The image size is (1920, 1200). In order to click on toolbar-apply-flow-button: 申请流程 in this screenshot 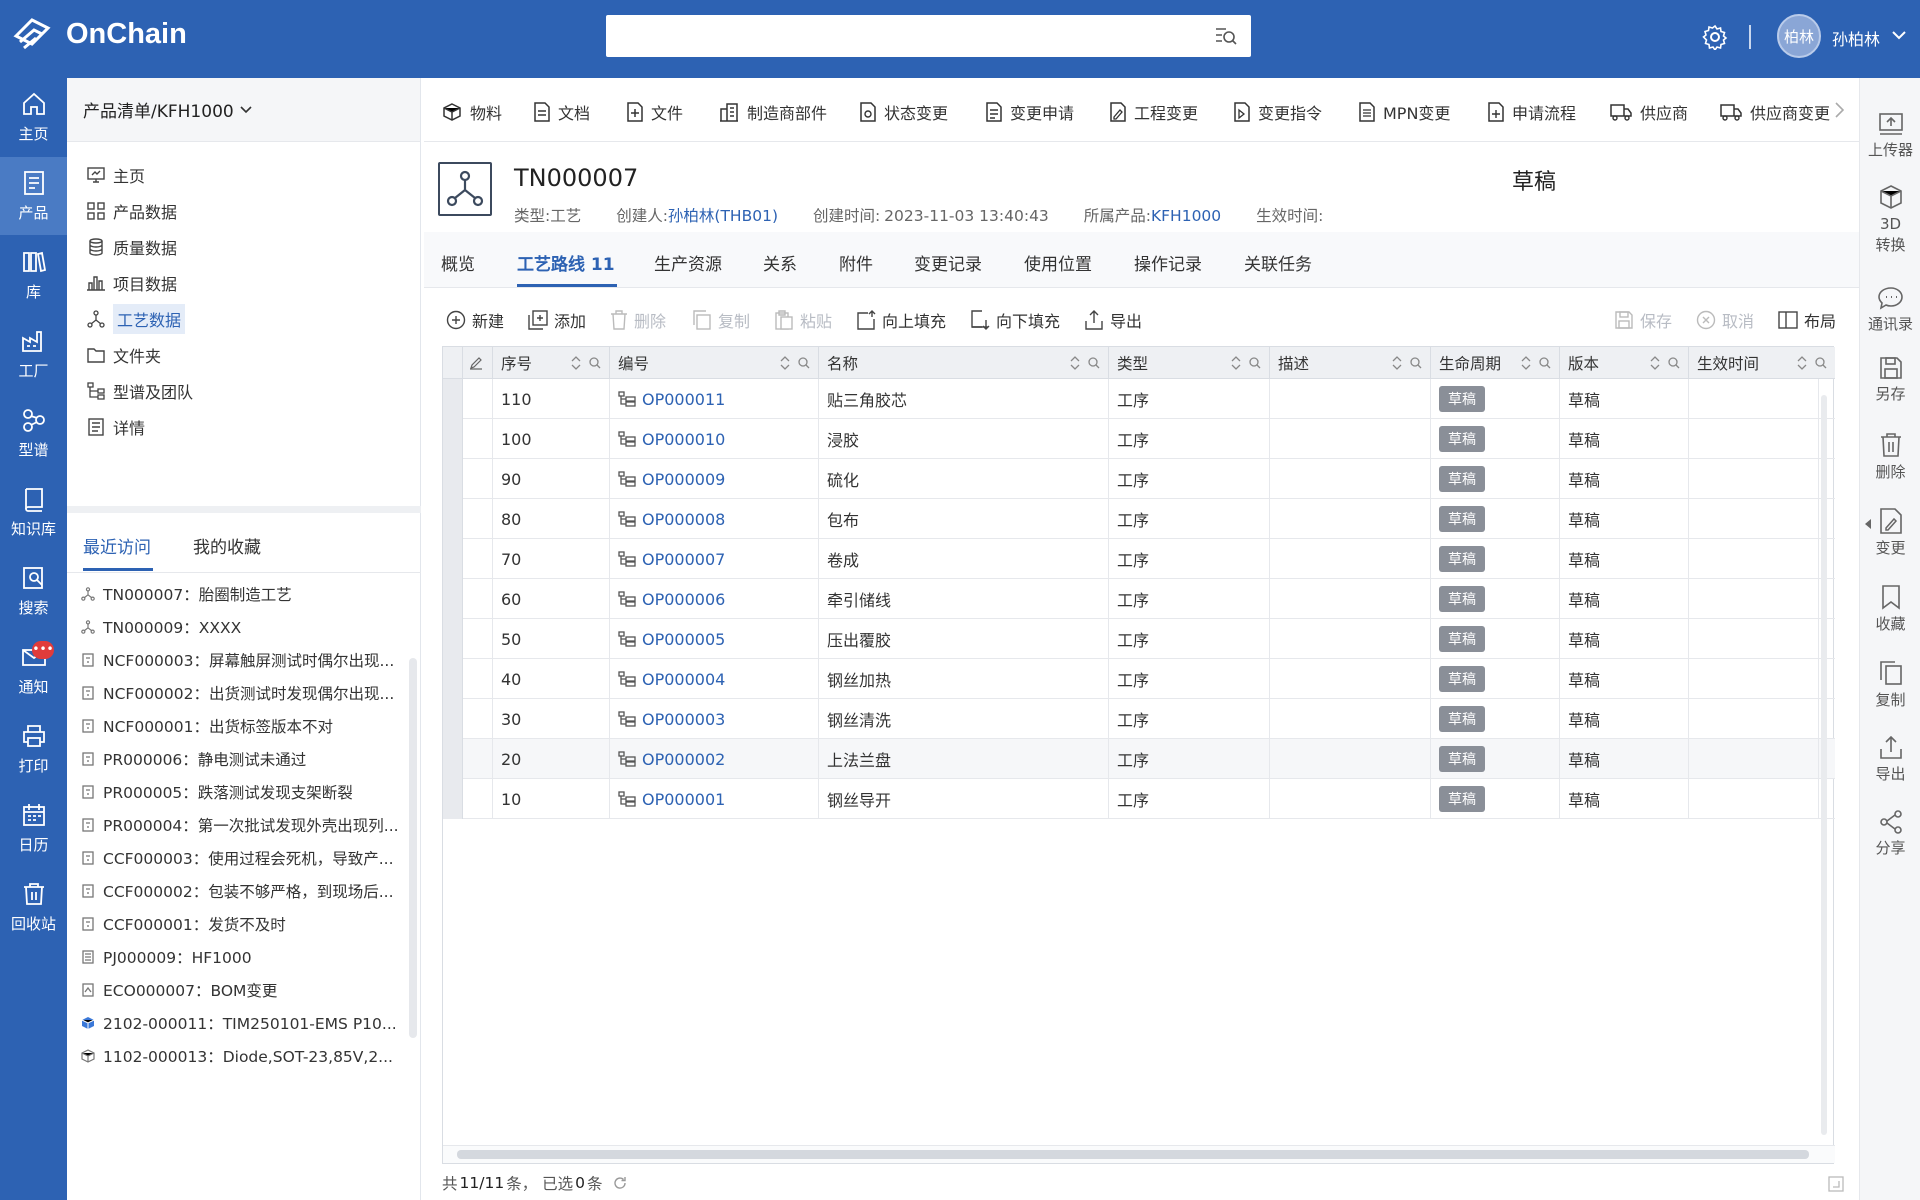, I will do `click(1532, 112)`.